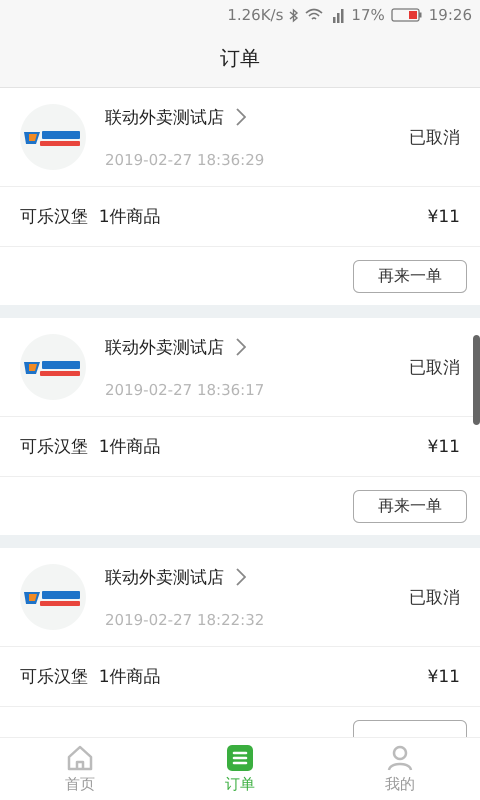  I want to click on bluetooth-icon, so click(294, 15).